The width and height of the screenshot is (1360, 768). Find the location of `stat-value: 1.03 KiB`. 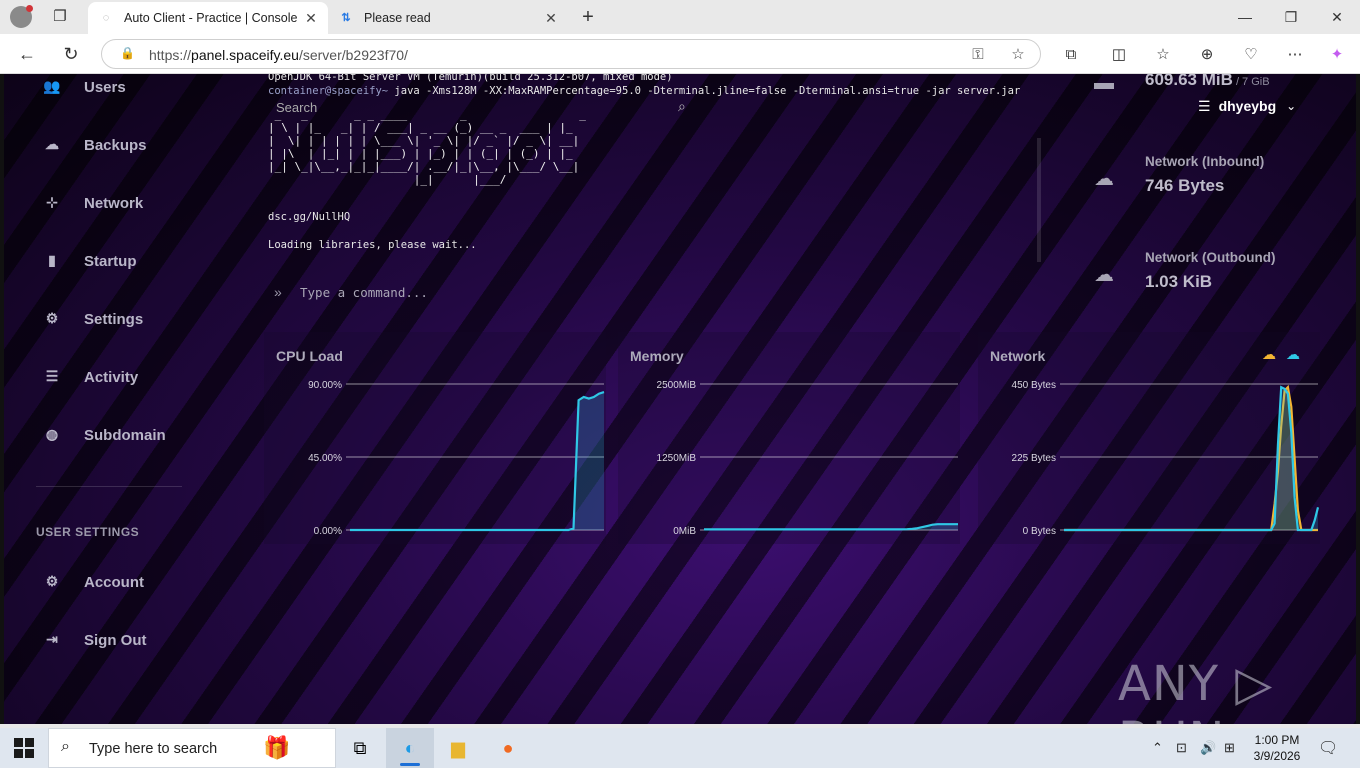

stat-value: 1.03 KiB is located at coordinates (1179, 281).